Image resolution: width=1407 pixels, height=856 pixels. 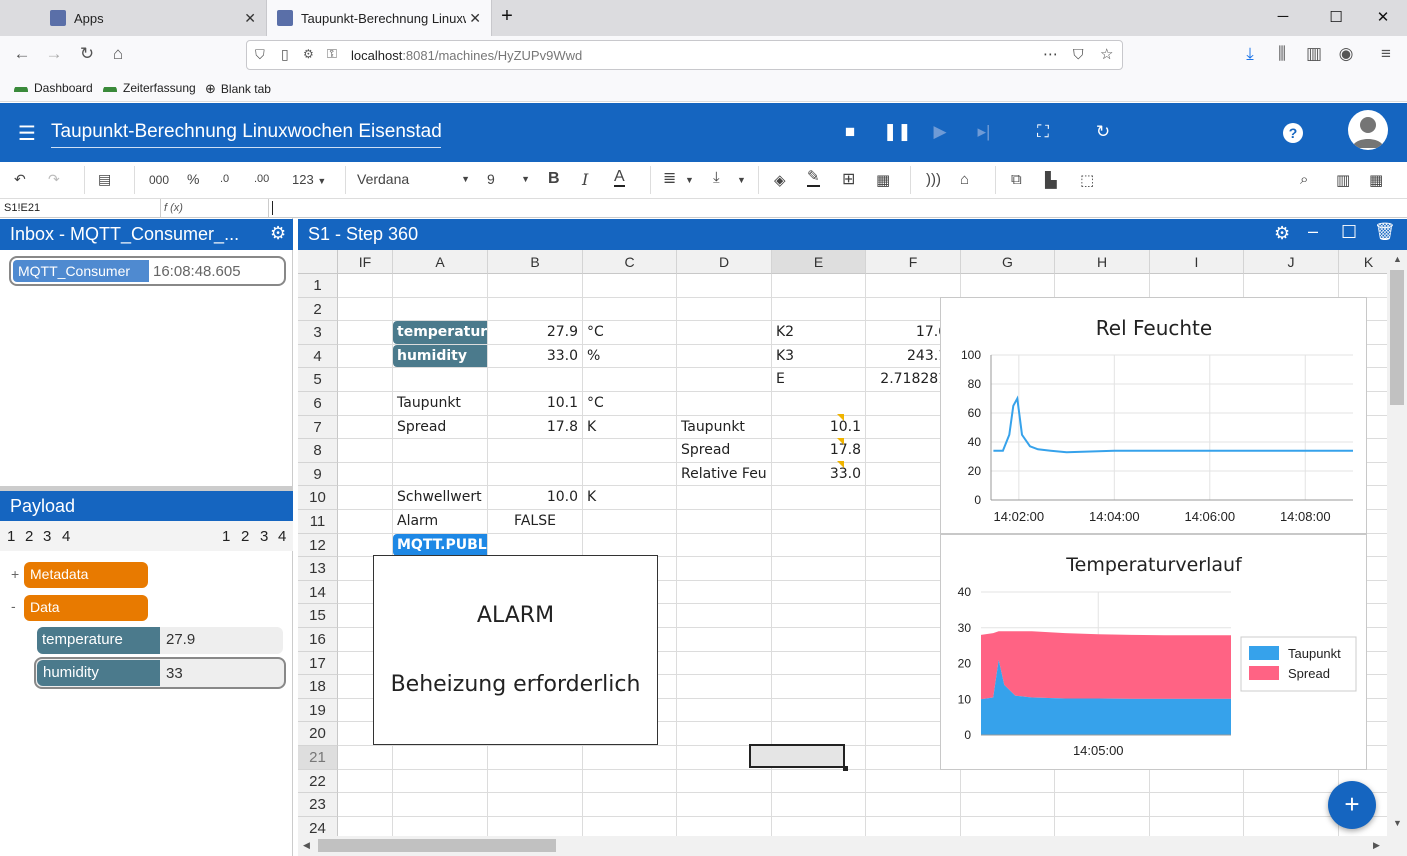 What do you see at coordinates (440, 545) in the screenshot?
I see `cell-a12: MQTT.PUBL` at bounding box center [440, 545].